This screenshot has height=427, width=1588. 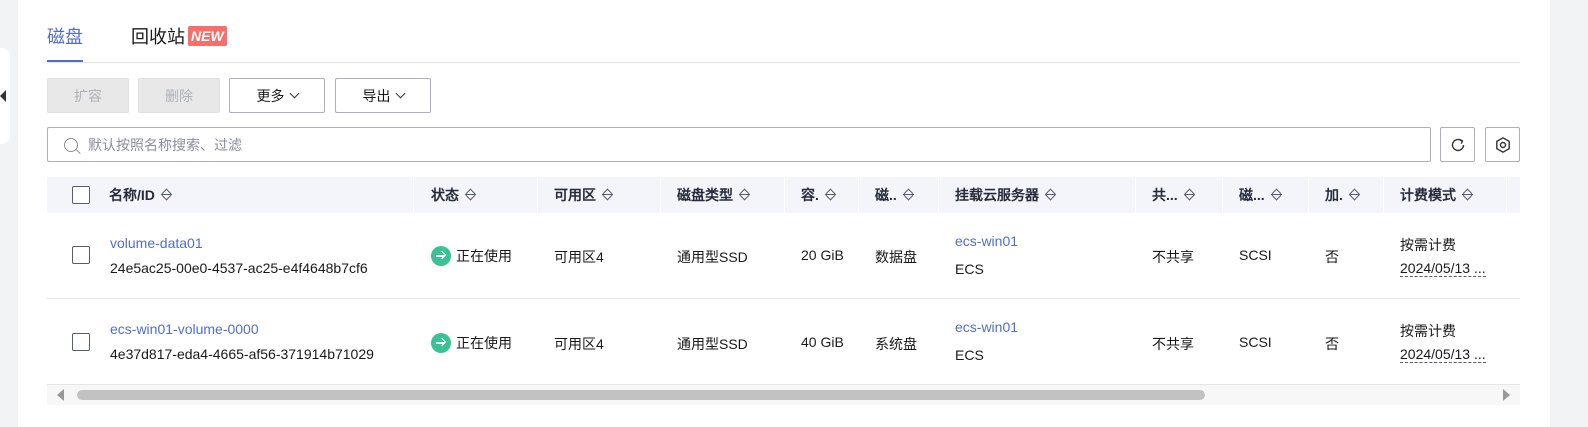 I want to click on search-input: 默认按照名称搜索、过滤, so click(x=739, y=144).